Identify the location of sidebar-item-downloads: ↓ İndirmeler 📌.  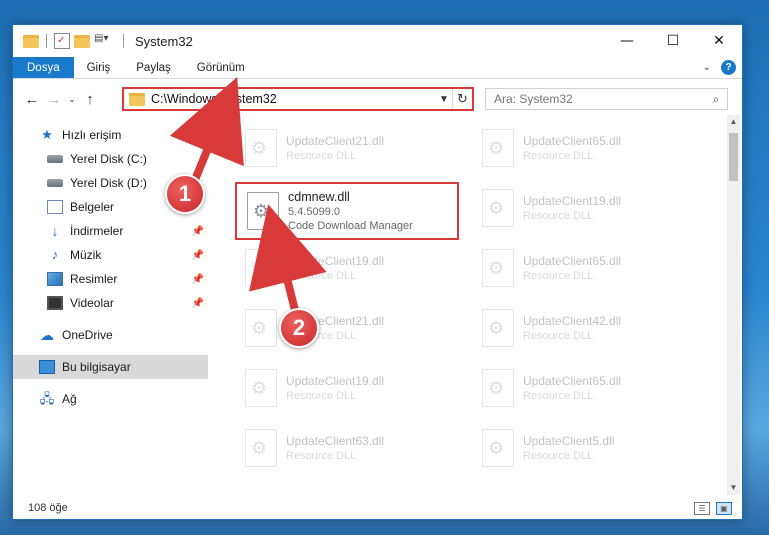
(110, 231).